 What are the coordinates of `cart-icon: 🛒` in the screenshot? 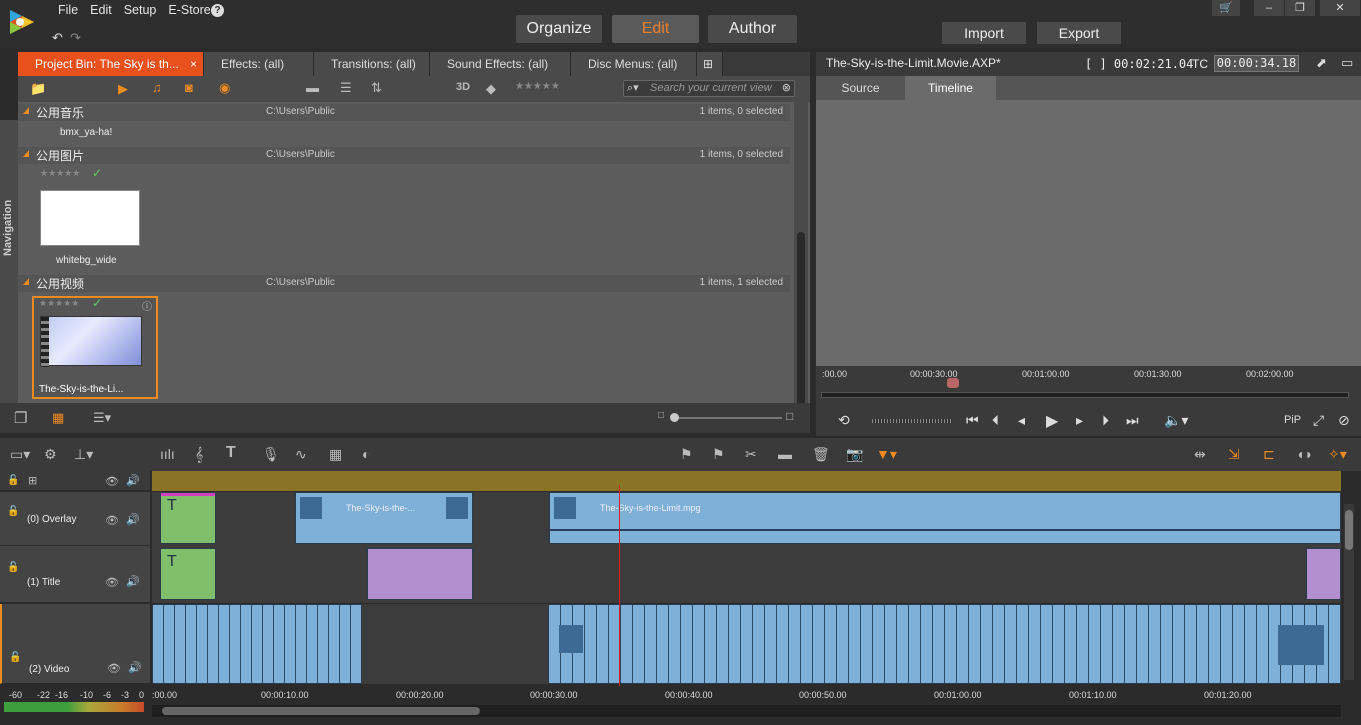 It's located at (1226, 8).